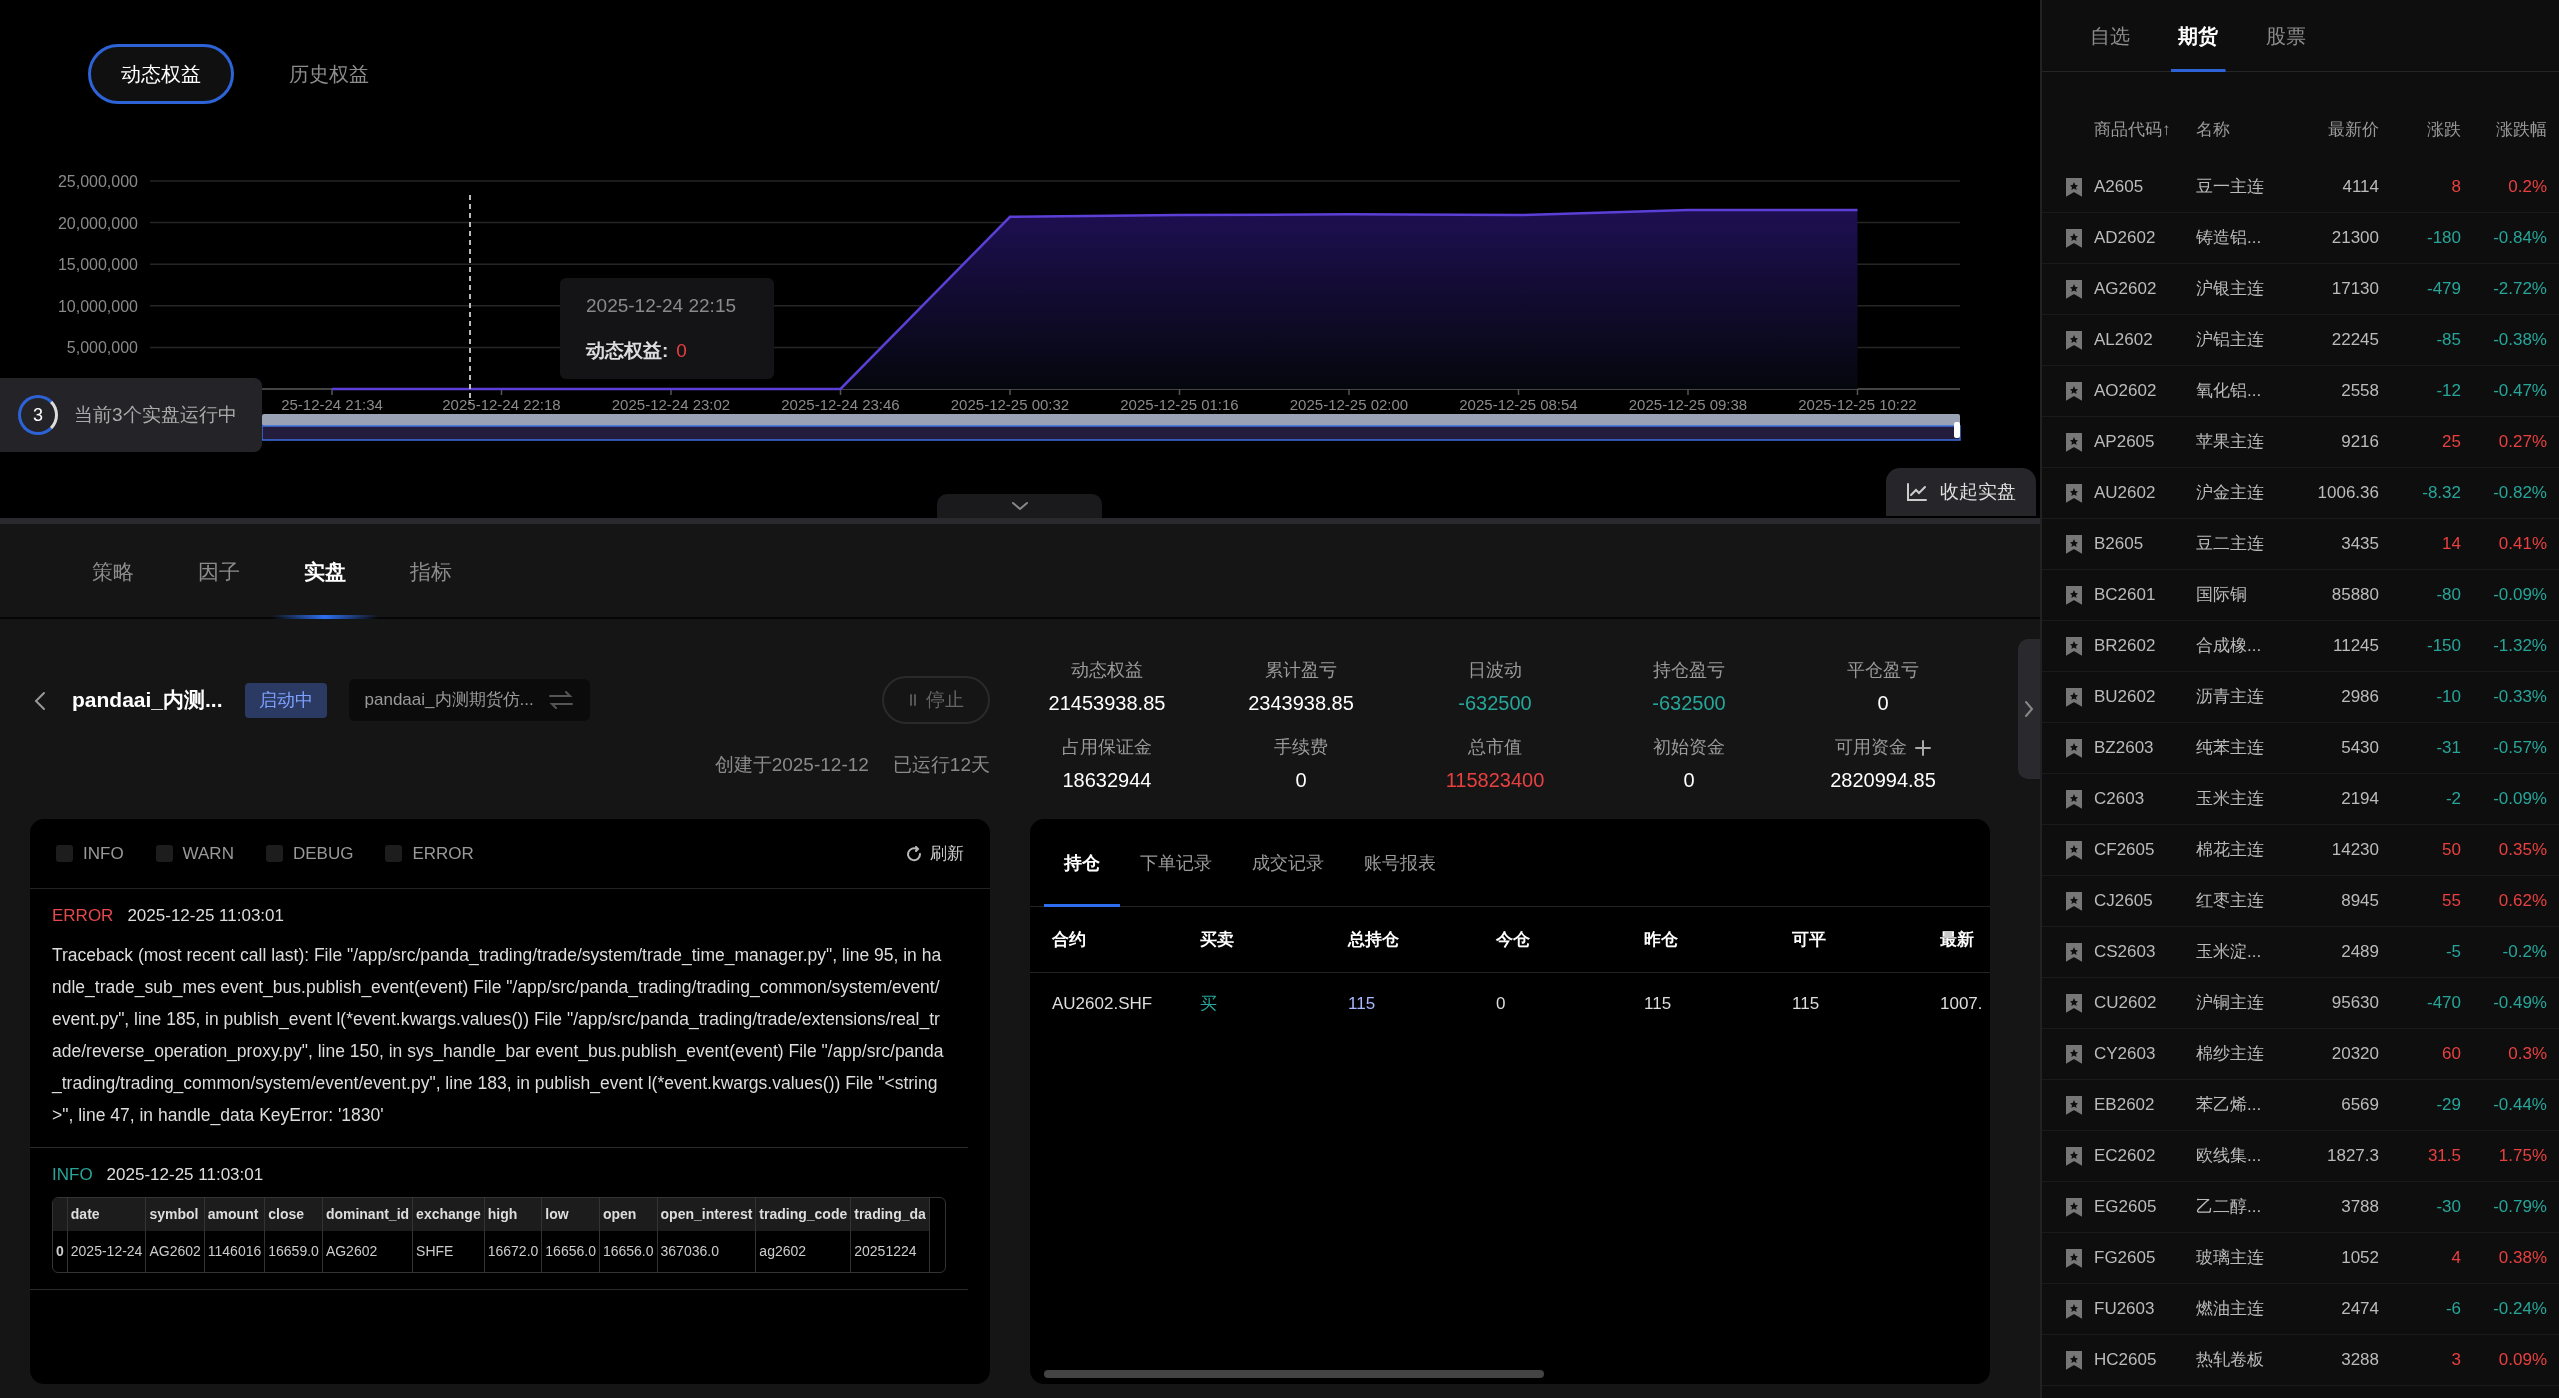 Image resolution: width=2559 pixels, height=1398 pixels. What do you see at coordinates (2522, 901) in the screenshot?
I see `change-percent: 0.62%` at bounding box center [2522, 901].